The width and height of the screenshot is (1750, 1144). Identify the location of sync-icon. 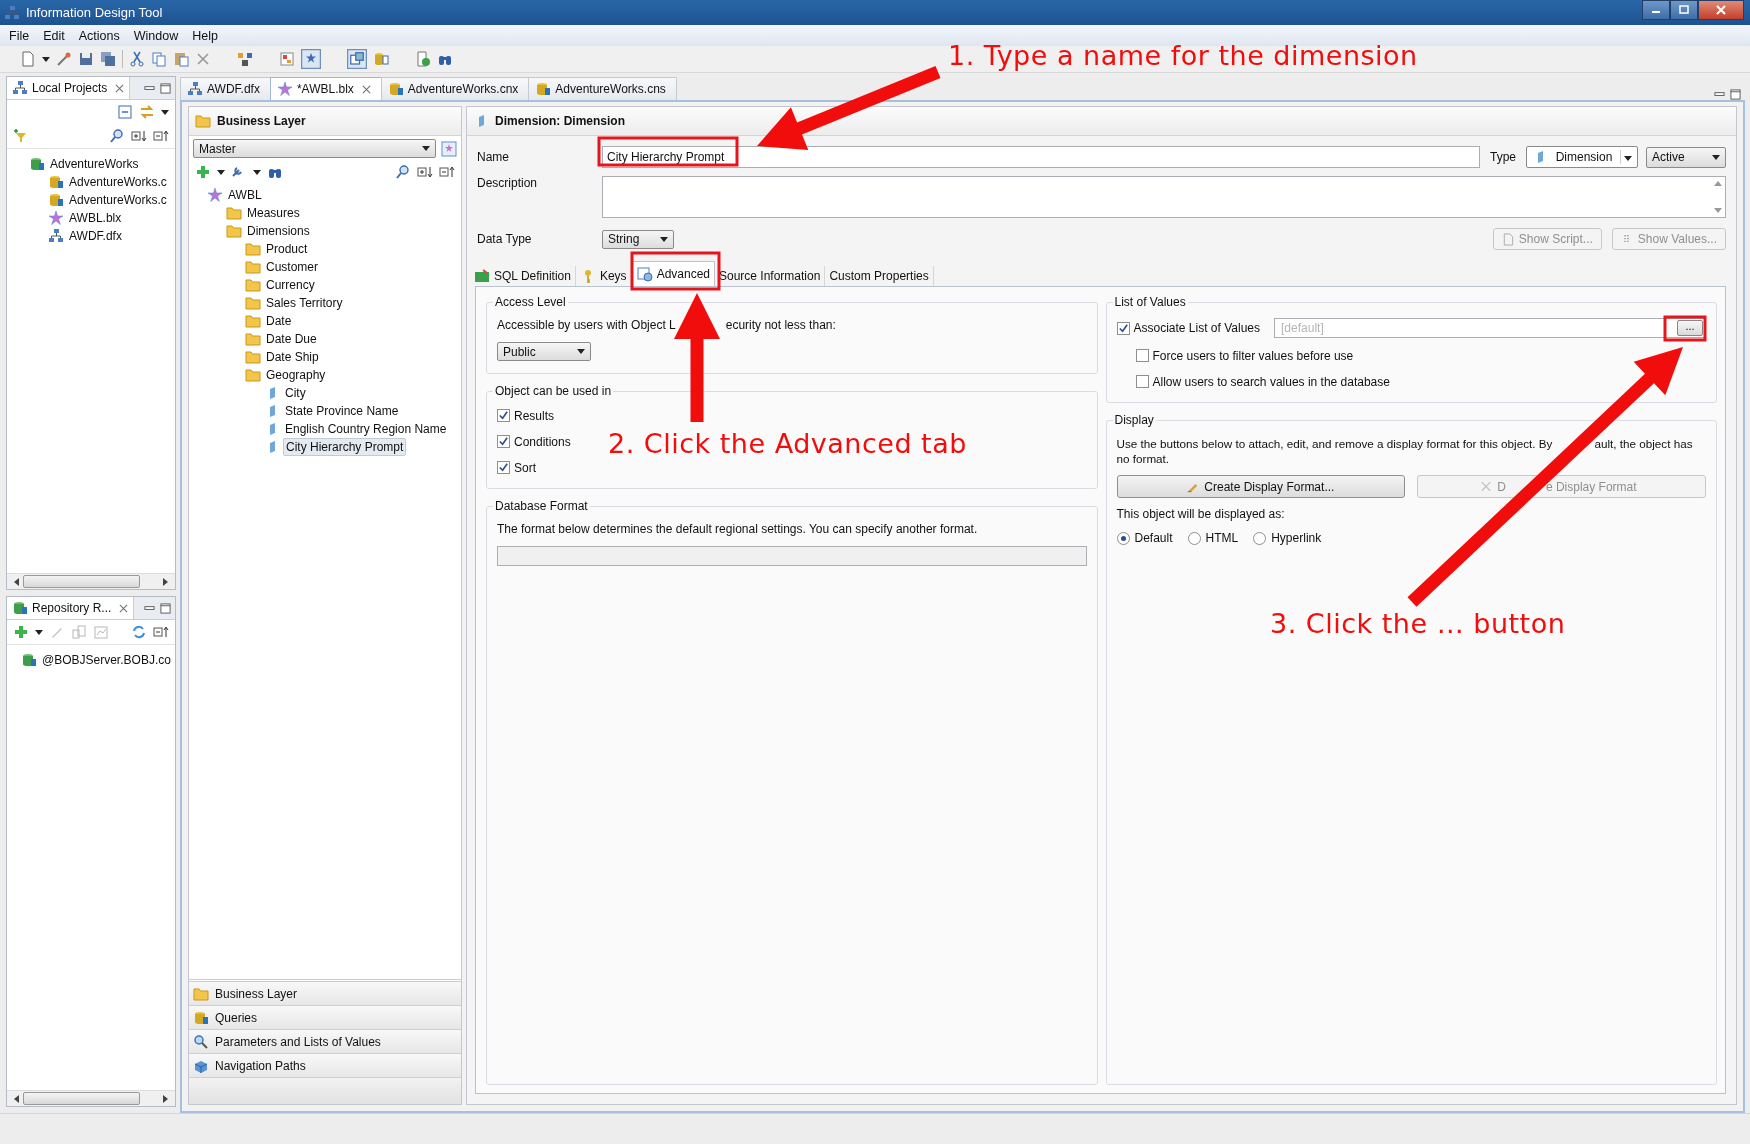
(147, 112).